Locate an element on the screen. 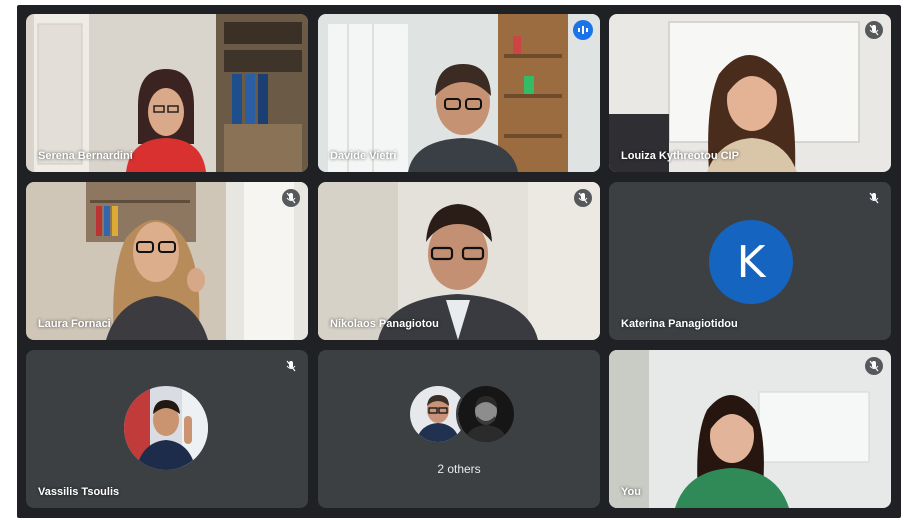 This screenshot has height=521, width=913. participant-tile-vassilis-tsoulis: Vassilis Tsoulis is located at coordinates (167, 429).